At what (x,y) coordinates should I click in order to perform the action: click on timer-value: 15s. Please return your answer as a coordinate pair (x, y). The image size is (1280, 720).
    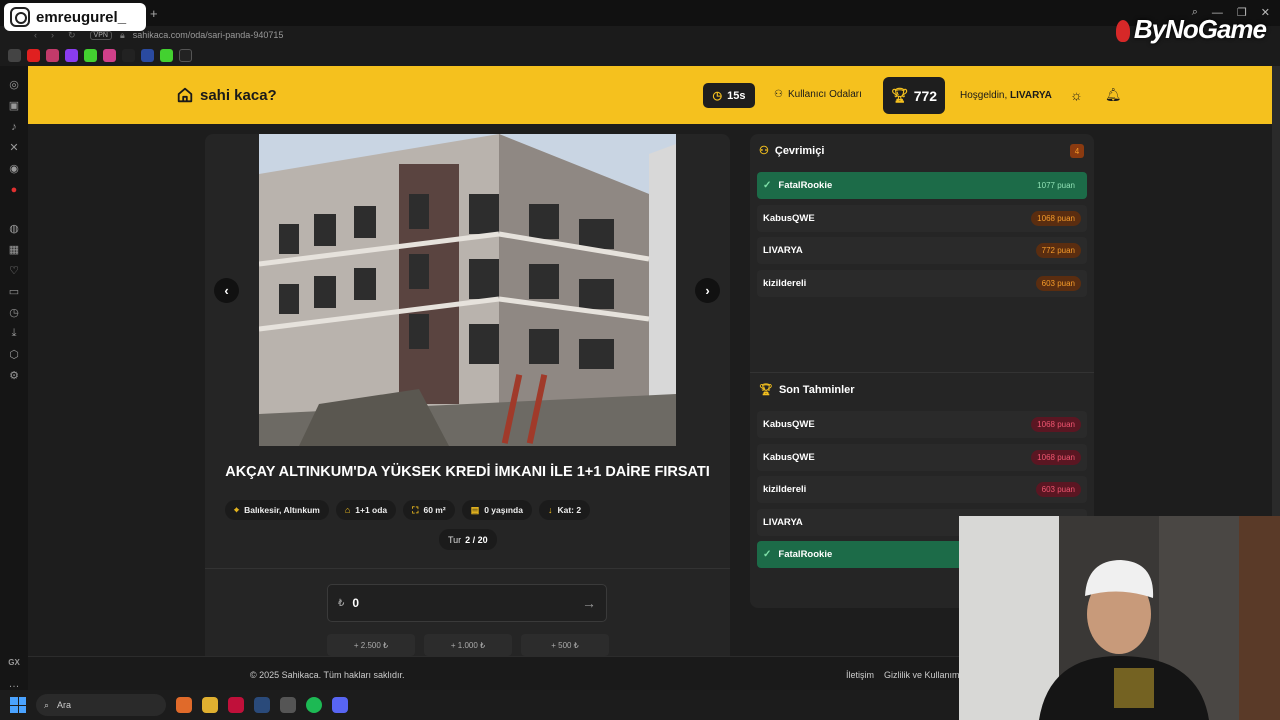
    Looking at the image, I should click on (736, 95).